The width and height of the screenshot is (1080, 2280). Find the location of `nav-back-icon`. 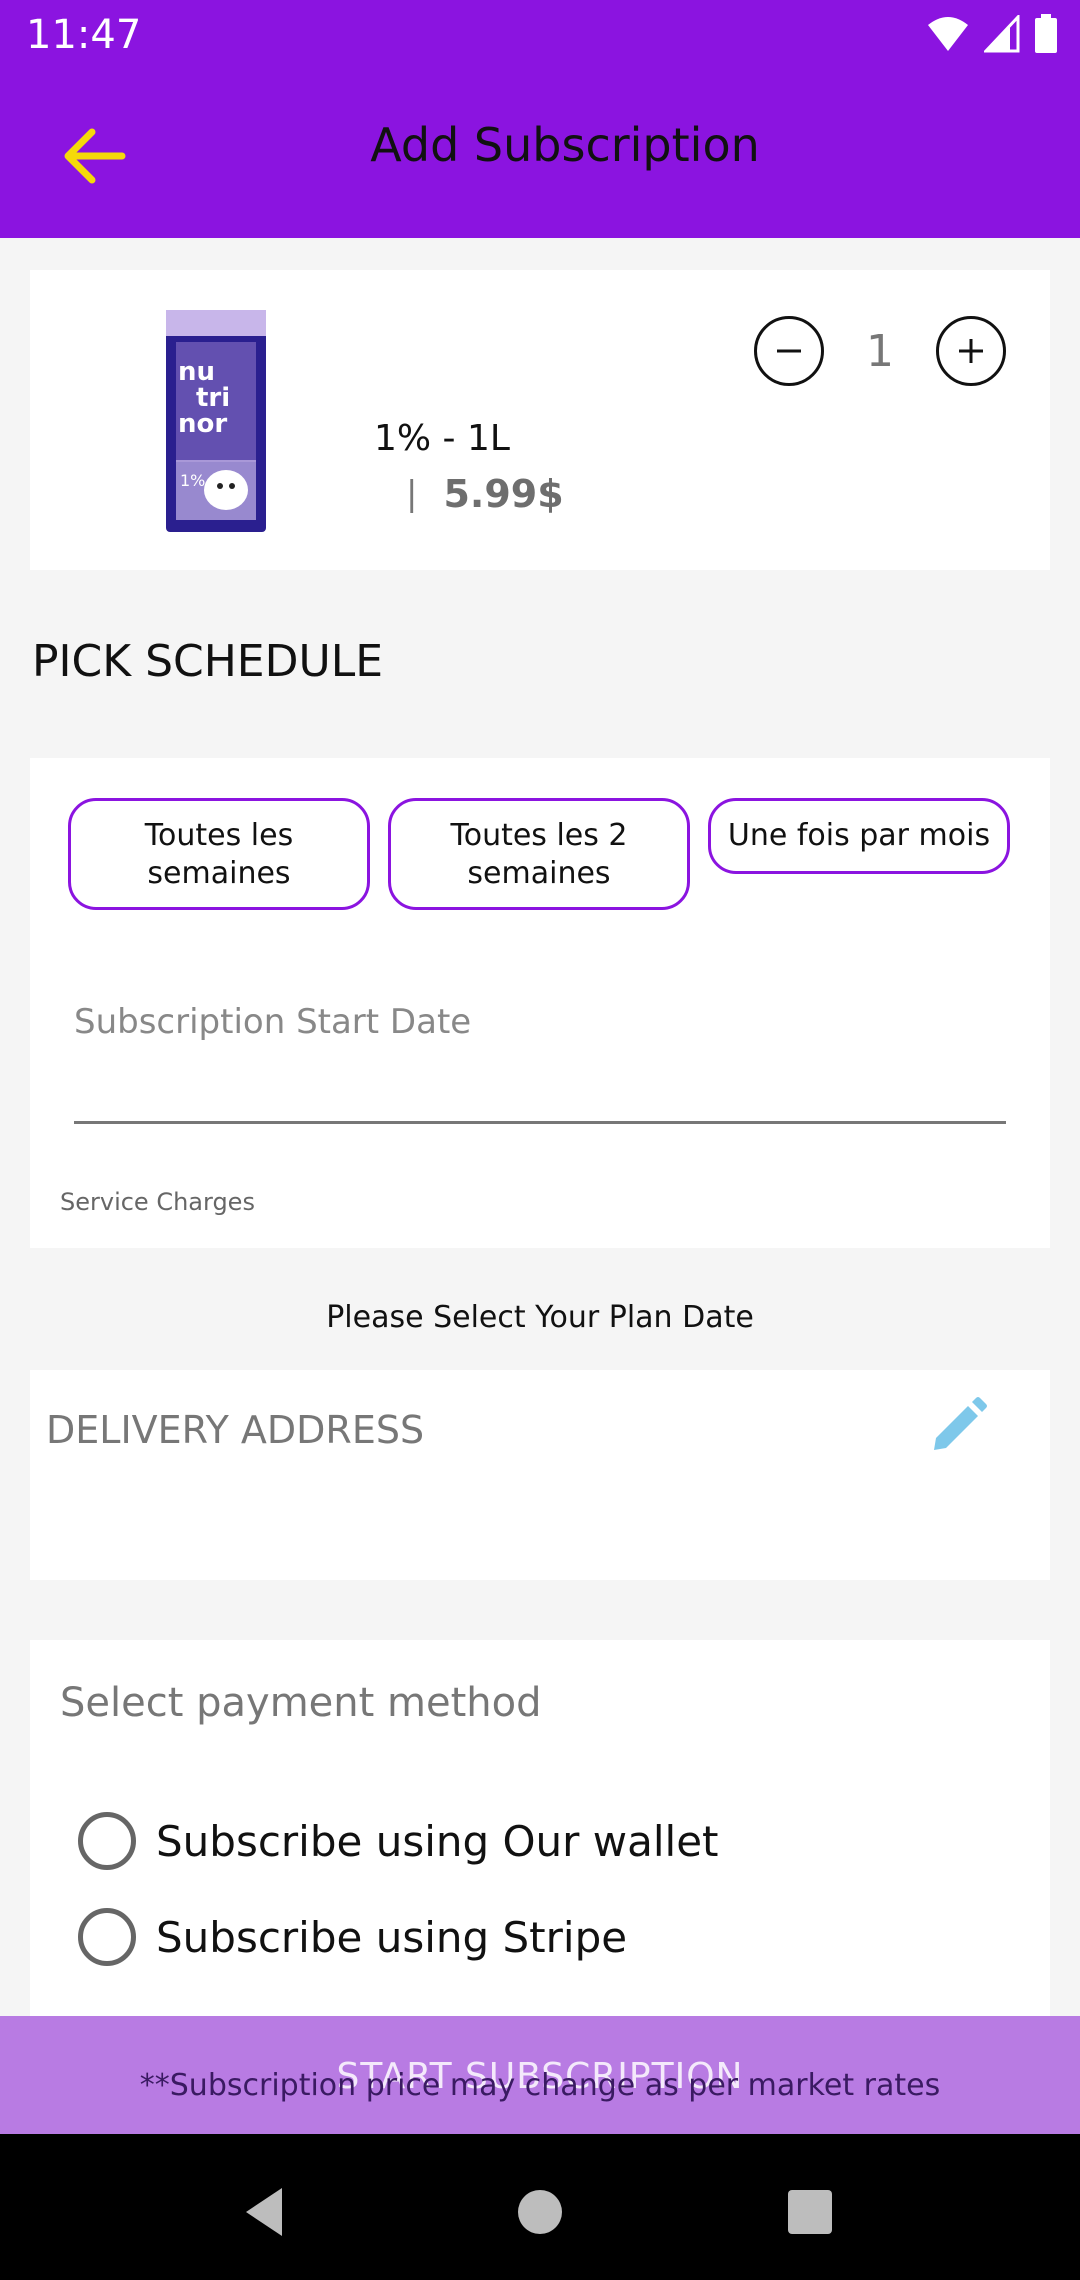

nav-back-icon is located at coordinates (266, 2212).